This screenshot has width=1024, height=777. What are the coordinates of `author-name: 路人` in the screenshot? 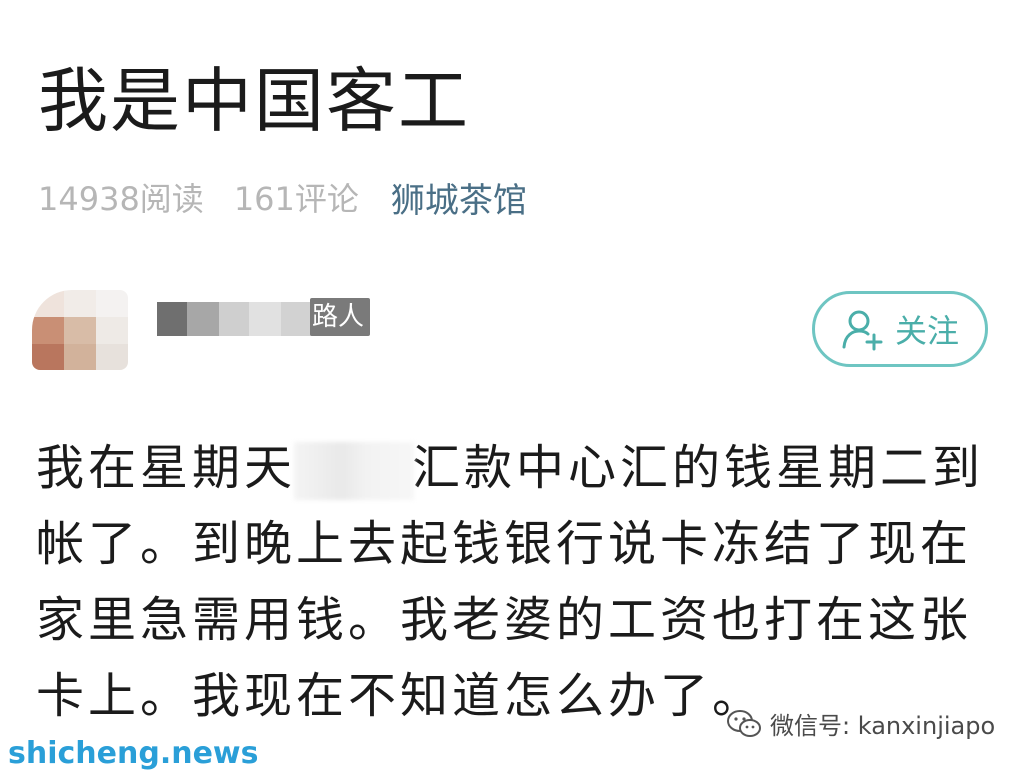 It's located at (340, 317).